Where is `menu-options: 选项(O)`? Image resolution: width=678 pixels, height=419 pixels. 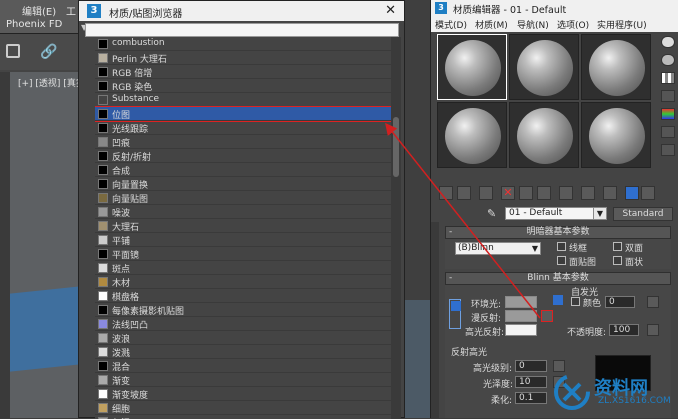 menu-options: 选项(O) is located at coordinates (573, 24).